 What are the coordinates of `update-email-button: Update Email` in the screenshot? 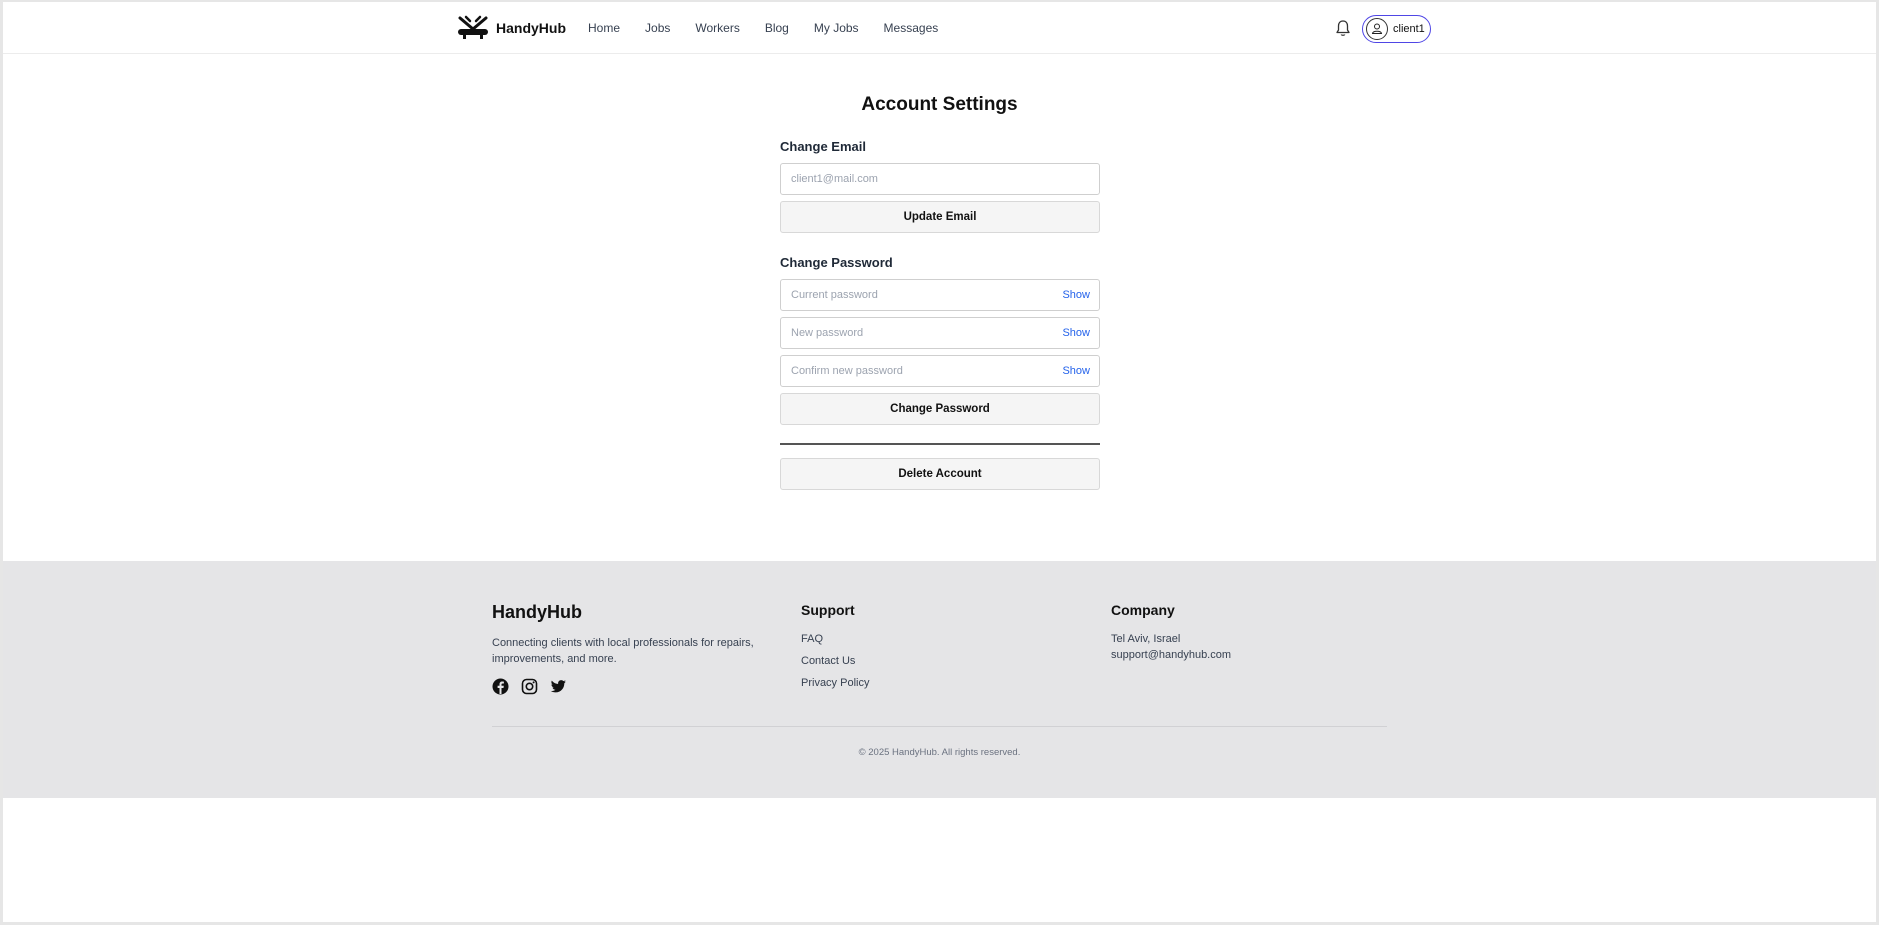 It's located at (940, 217).